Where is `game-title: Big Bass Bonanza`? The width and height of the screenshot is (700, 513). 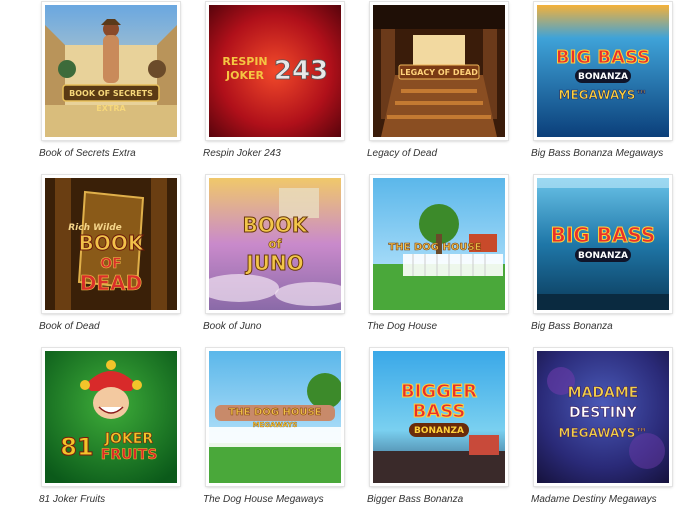 game-title: Big Bass Bonanza is located at coordinates (572, 326).